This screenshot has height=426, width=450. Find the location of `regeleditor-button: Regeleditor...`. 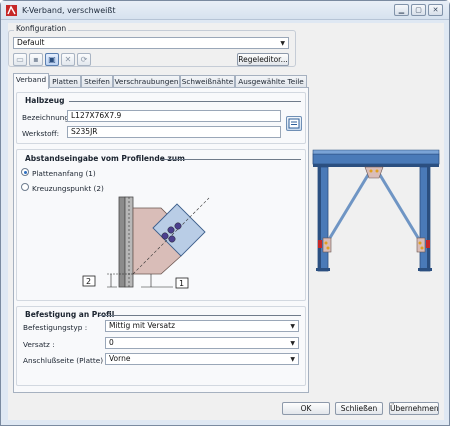

regeleditor-button: Regeleditor... is located at coordinates (263, 59).